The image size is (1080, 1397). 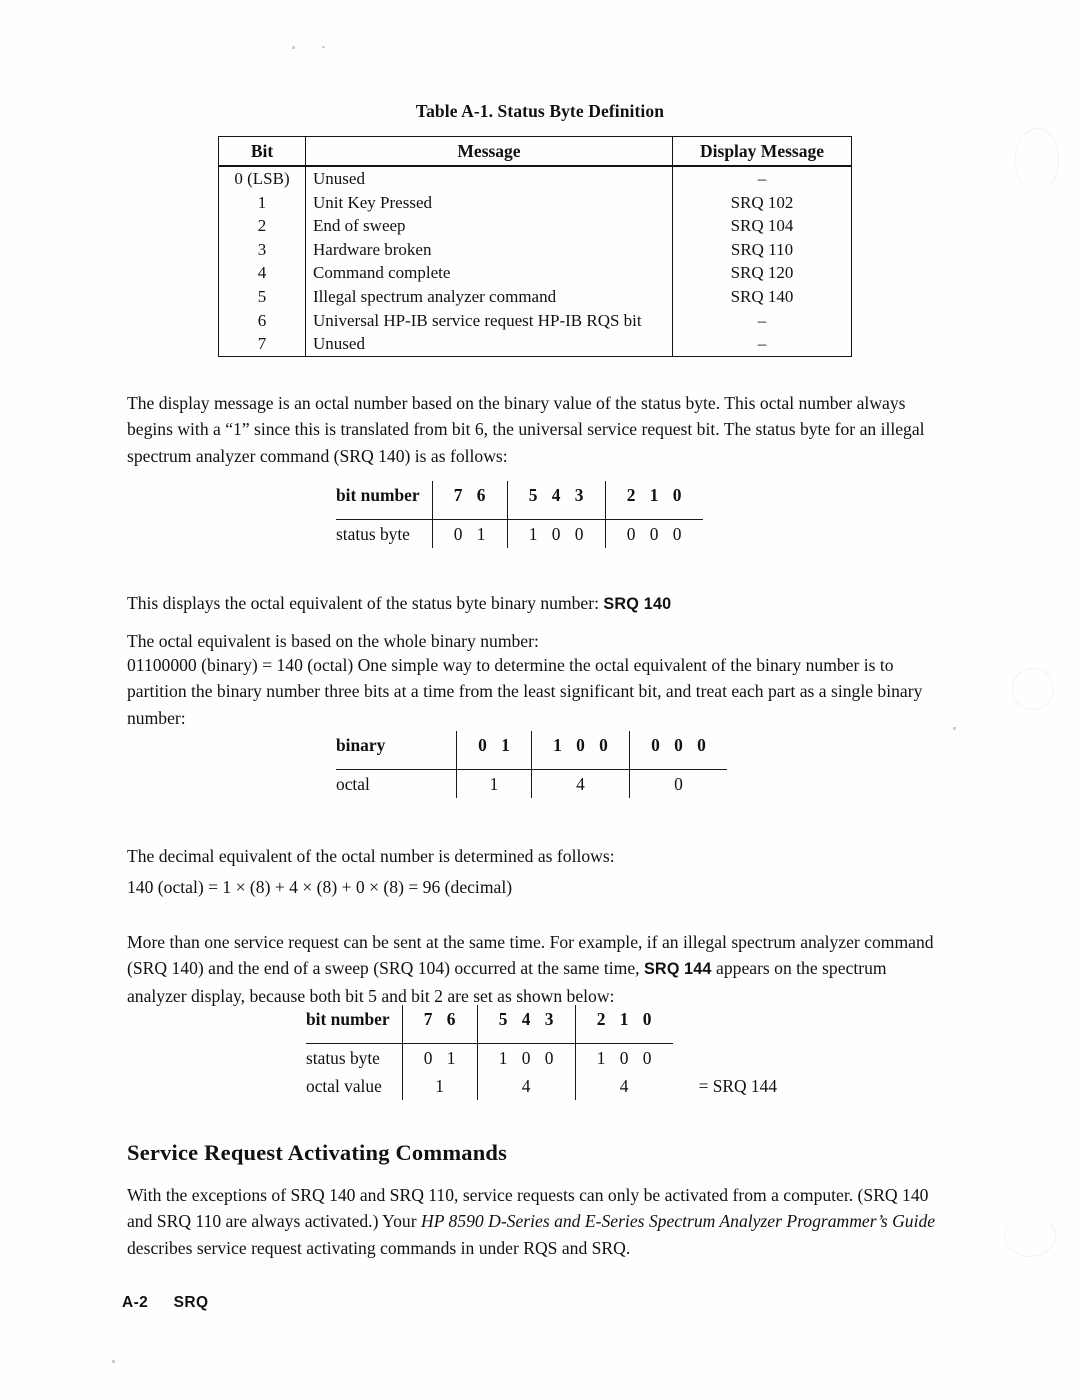 I want to click on cell-bit: 7, so click(x=262, y=344).